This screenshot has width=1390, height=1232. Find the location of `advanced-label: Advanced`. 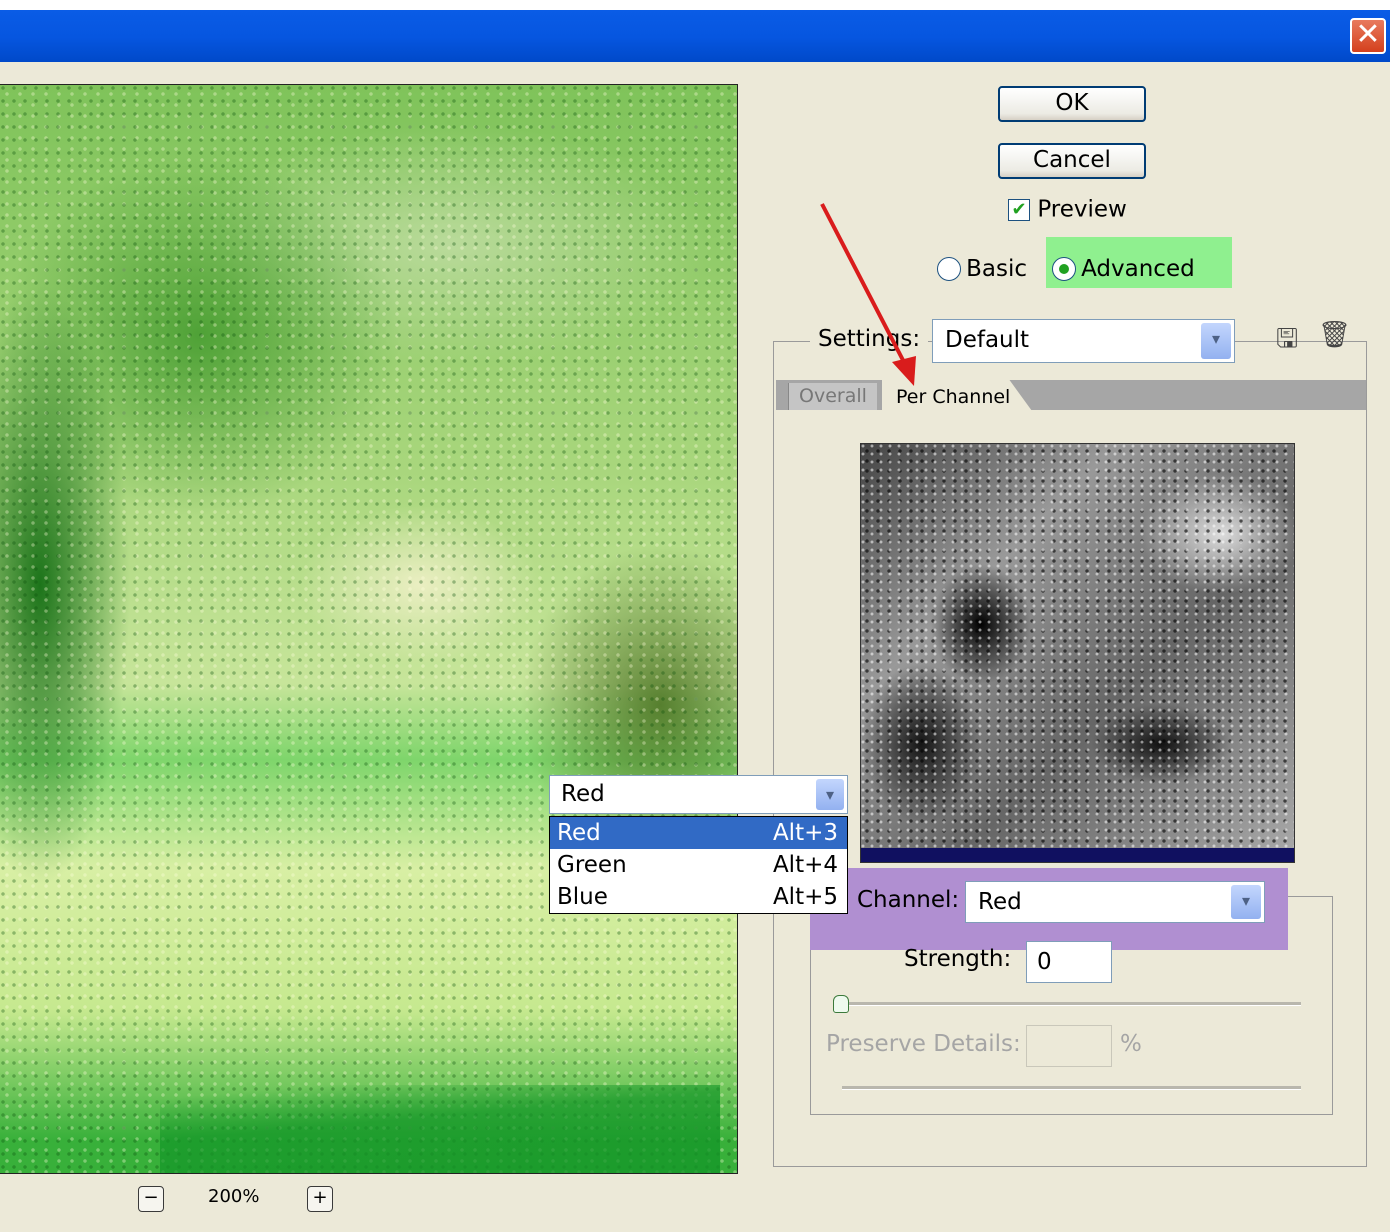

advanced-label: Advanced is located at coordinates (1138, 269).